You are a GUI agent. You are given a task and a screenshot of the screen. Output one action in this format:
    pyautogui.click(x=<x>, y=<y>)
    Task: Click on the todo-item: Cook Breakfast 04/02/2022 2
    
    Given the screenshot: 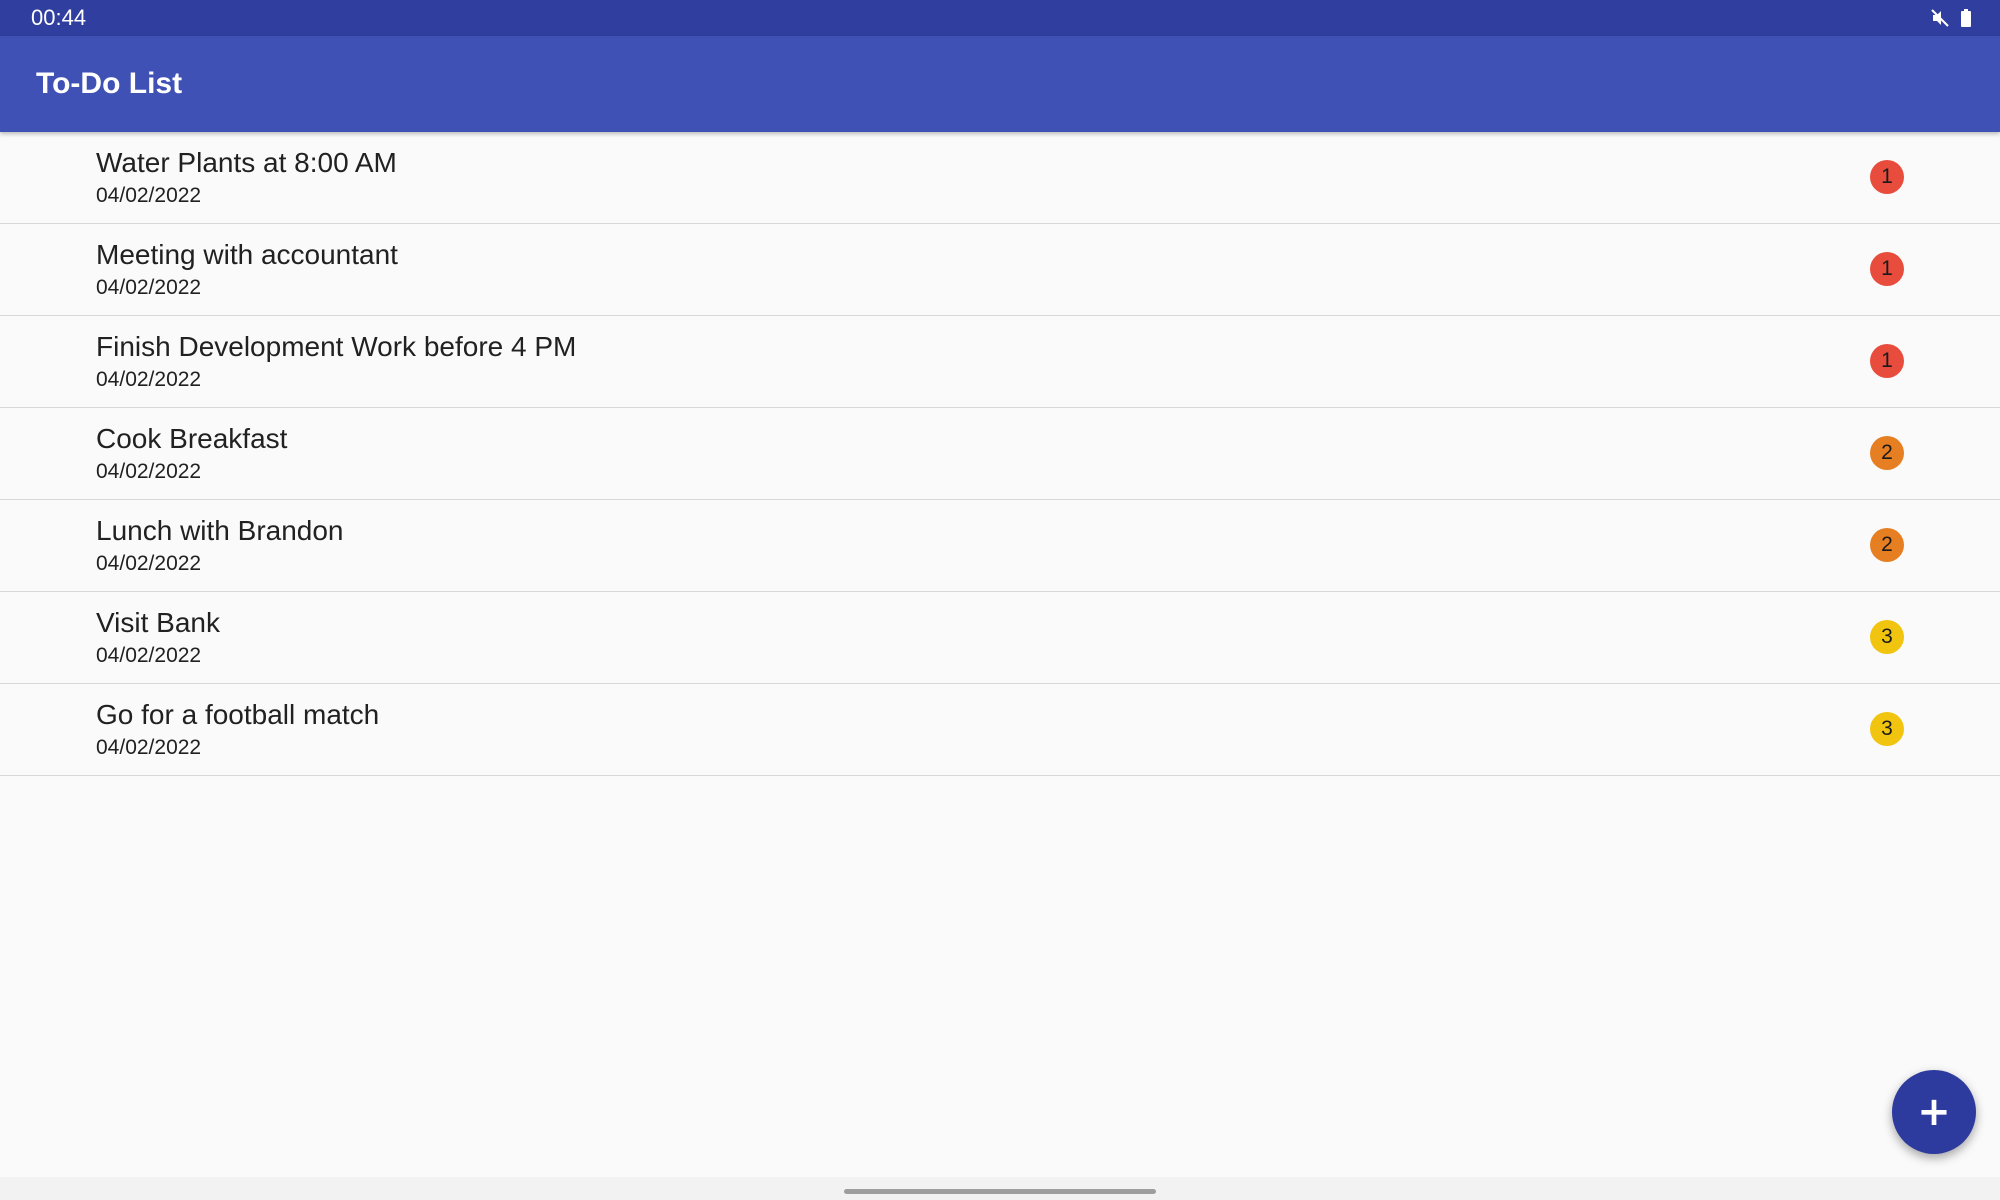 What is the action you would take?
    pyautogui.click(x=1000, y=454)
    